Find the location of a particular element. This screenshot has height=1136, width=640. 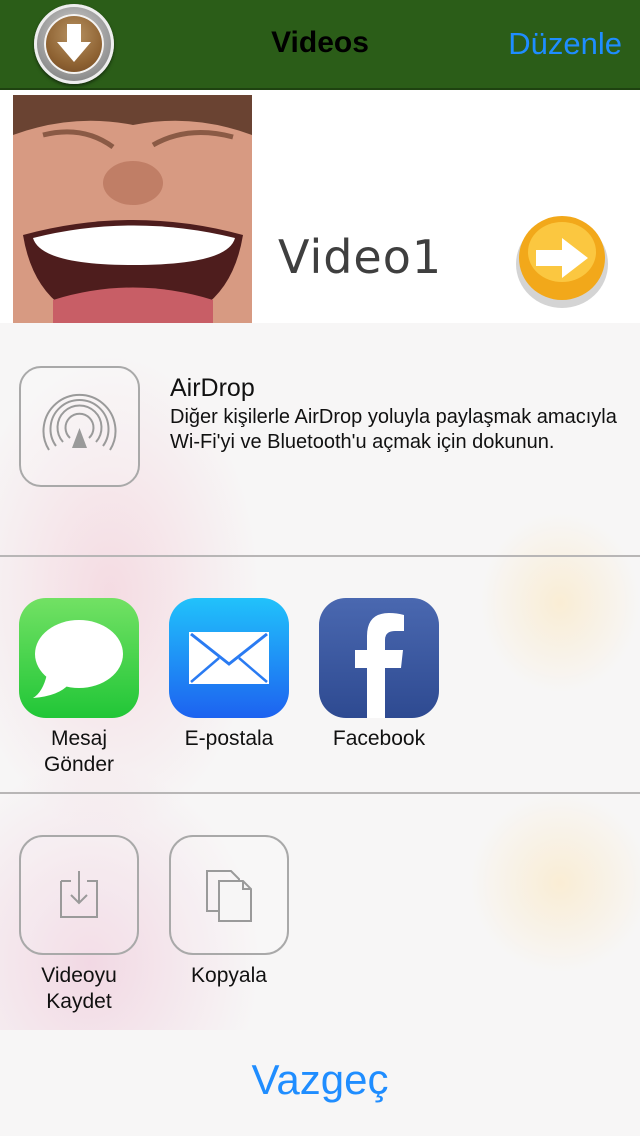

copy-button is located at coordinates (229, 895).